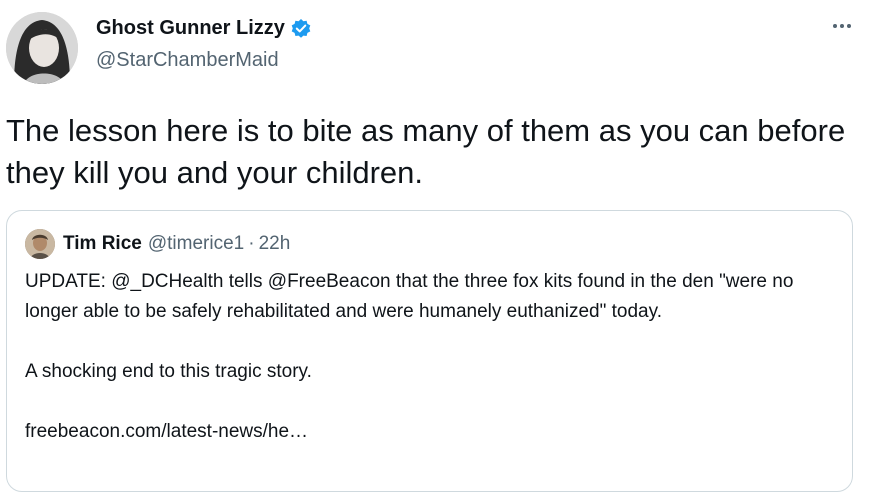 Image resolution: width=882 pixels, height=503 pixels. Describe the element at coordinates (196, 244) in the screenshot. I see `quoted-author-handle: @timerice1` at that location.